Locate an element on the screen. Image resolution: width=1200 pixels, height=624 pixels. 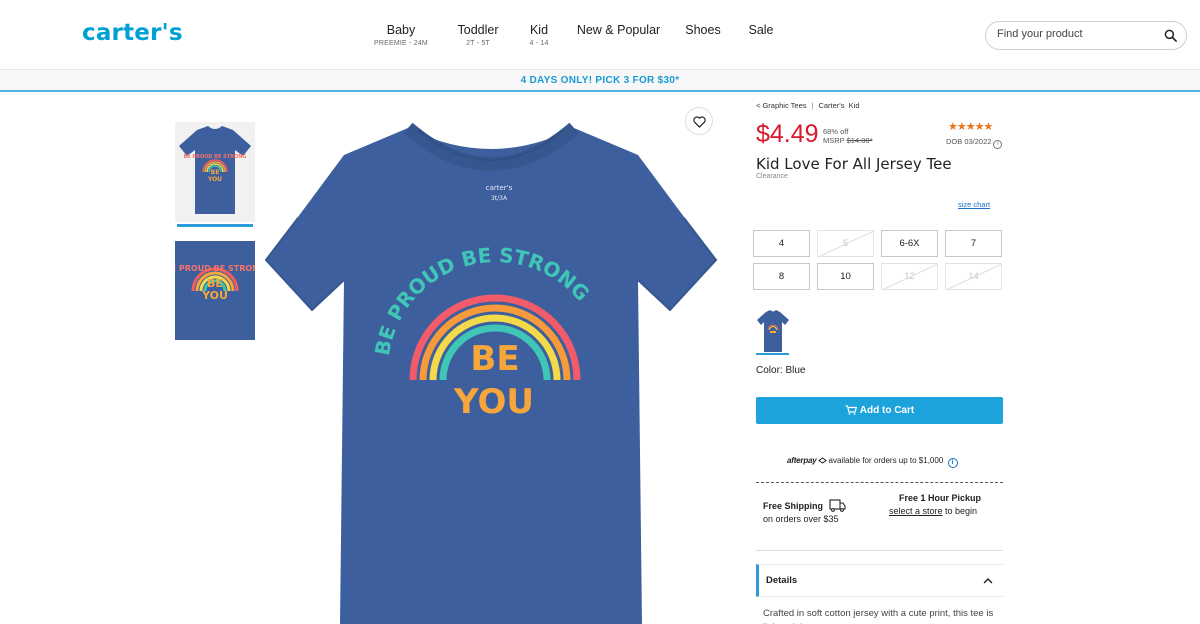
color-label: Color: Blue is located at coordinates (781, 370).